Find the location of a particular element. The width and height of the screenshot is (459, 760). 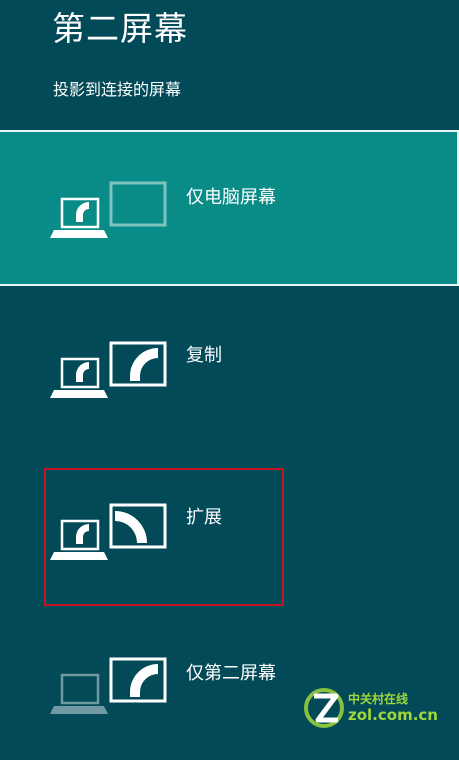

page-subtitle: 投影到连接的屏幕 is located at coordinates (117, 89).